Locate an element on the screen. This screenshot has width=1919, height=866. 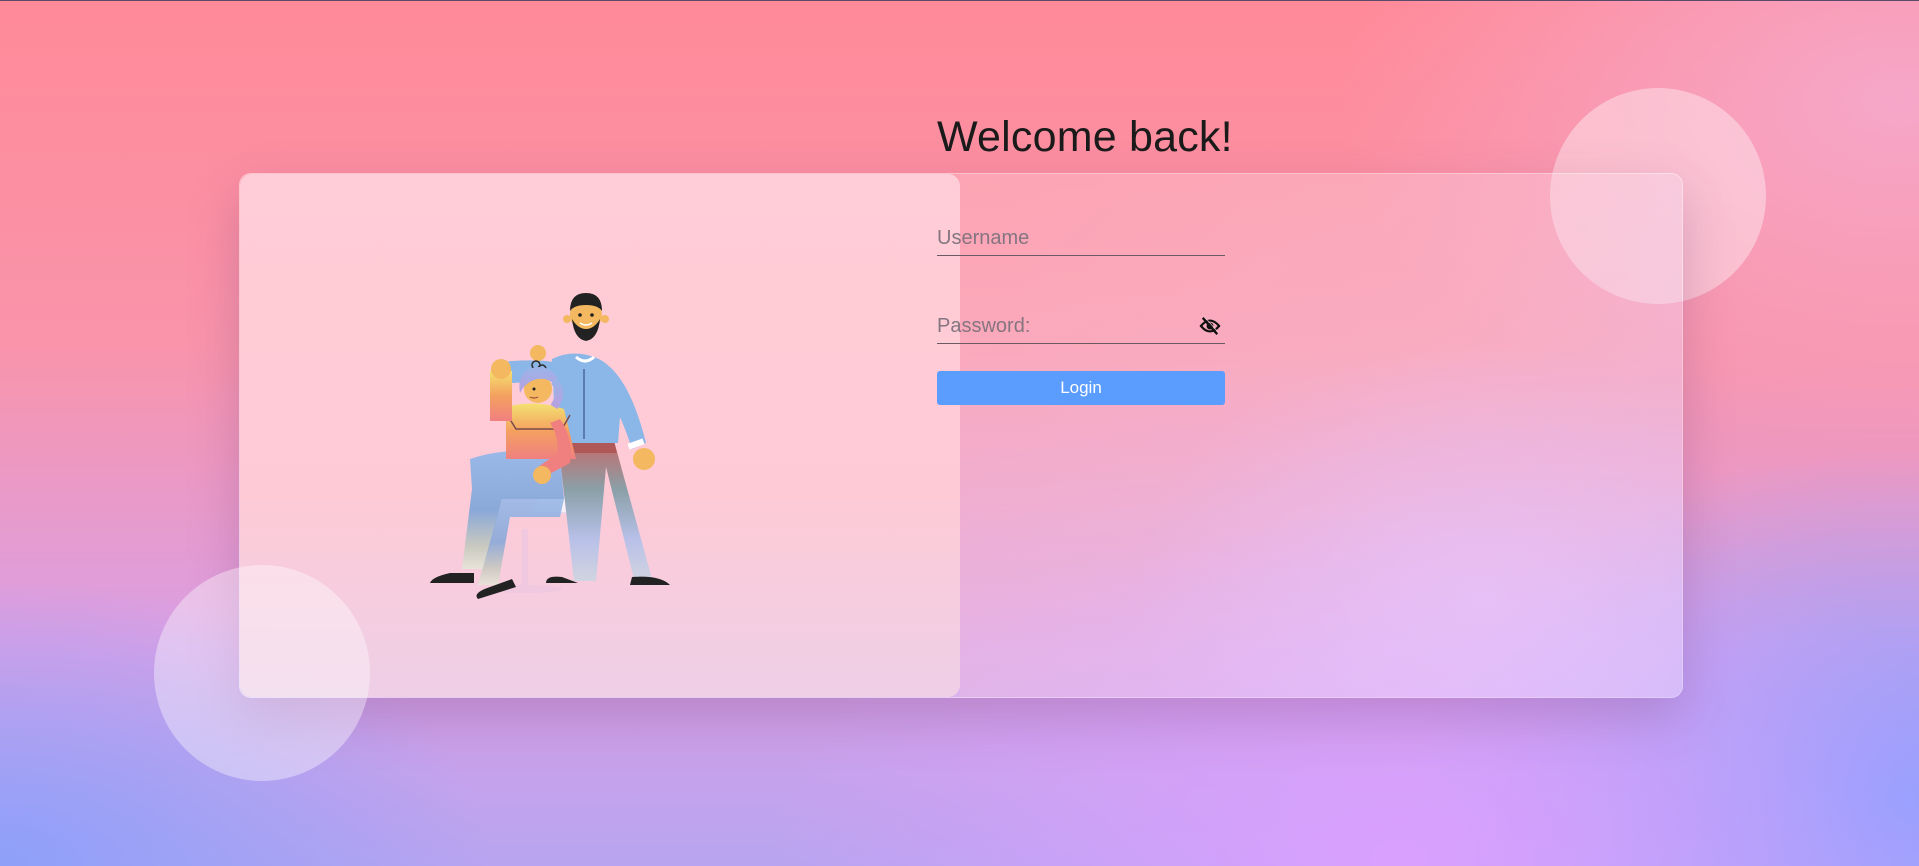
username-field-wrapper is located at coordinates (1081, 238).